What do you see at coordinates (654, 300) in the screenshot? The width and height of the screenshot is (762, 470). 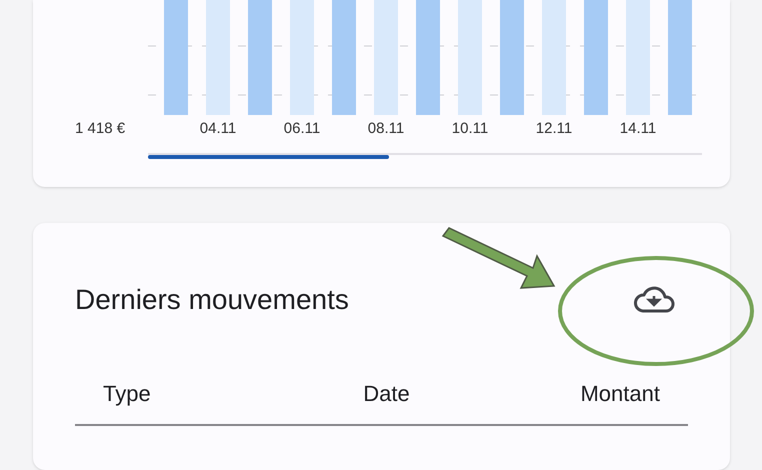 I see `cloud-download-icon` at bounding box center [654, 300].